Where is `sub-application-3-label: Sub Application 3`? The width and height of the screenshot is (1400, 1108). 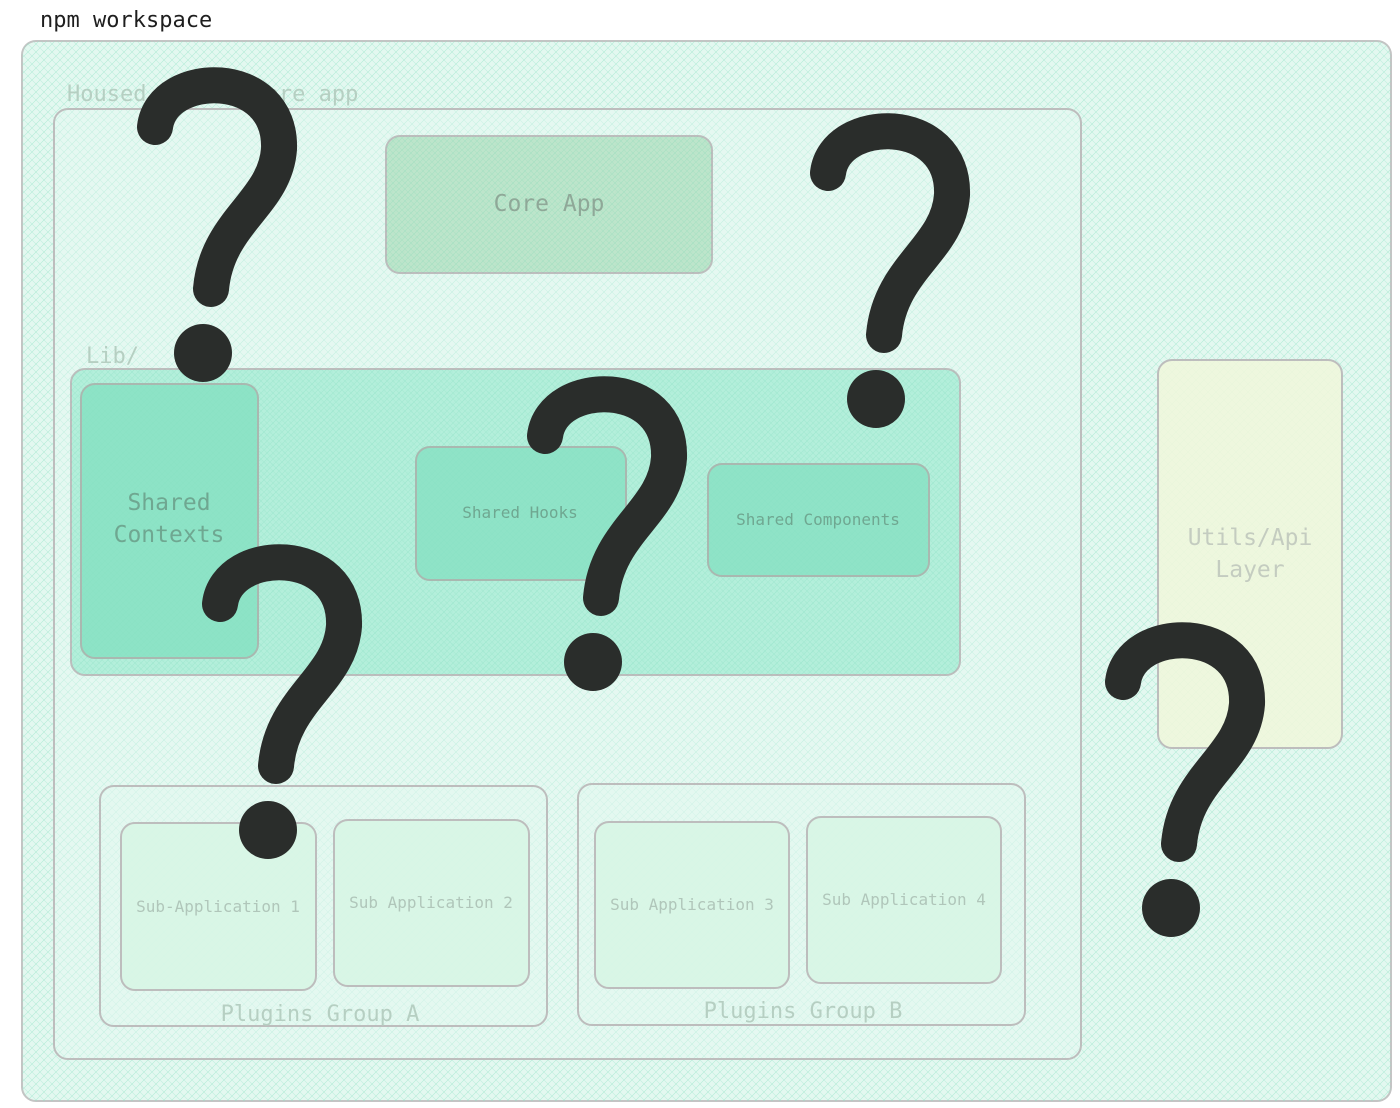
sub-application-3-label: Sub Application 3 is located at coordinates (692, 904).